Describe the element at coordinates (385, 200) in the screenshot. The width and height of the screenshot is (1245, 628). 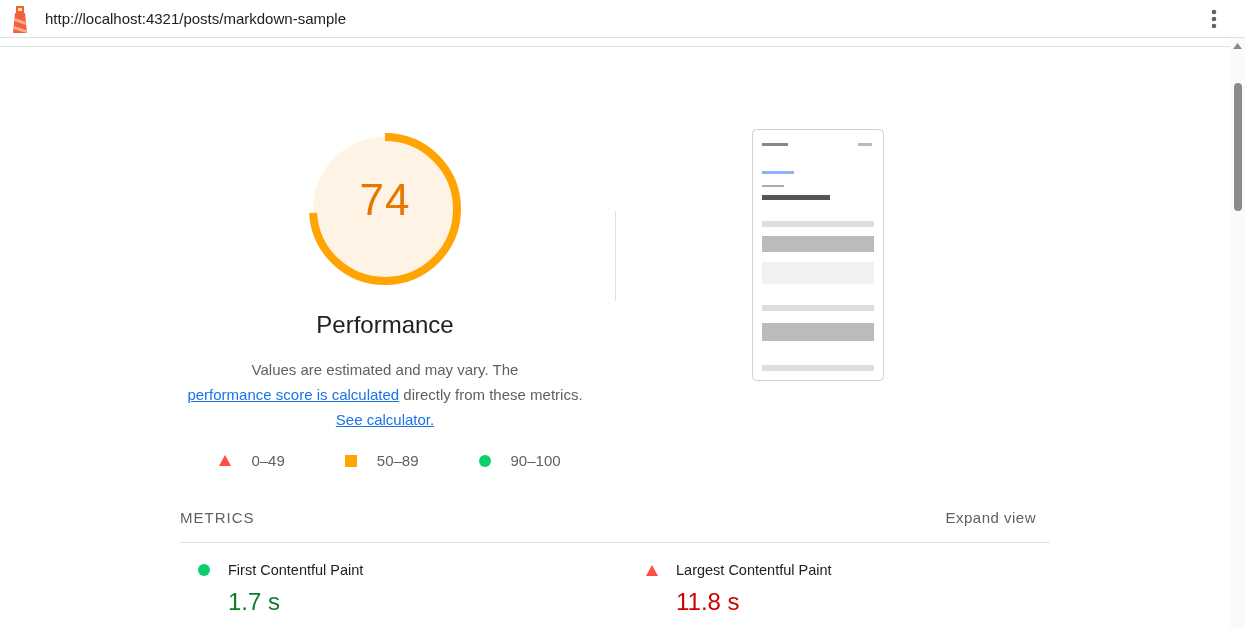
I see `score-value: 74` at that location.